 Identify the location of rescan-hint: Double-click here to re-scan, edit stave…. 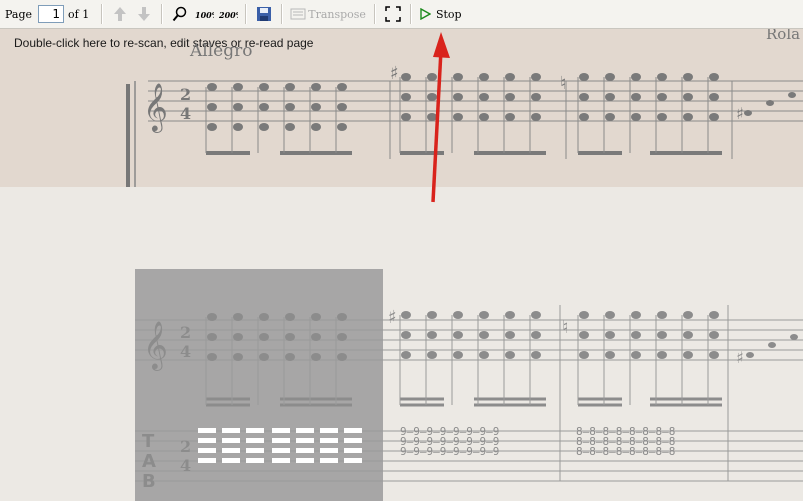
(163, 43).